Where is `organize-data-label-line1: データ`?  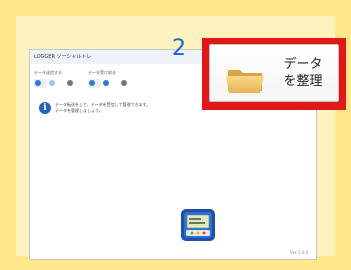
organize-data-label-line1: データ is located at coordinates (303, 64).